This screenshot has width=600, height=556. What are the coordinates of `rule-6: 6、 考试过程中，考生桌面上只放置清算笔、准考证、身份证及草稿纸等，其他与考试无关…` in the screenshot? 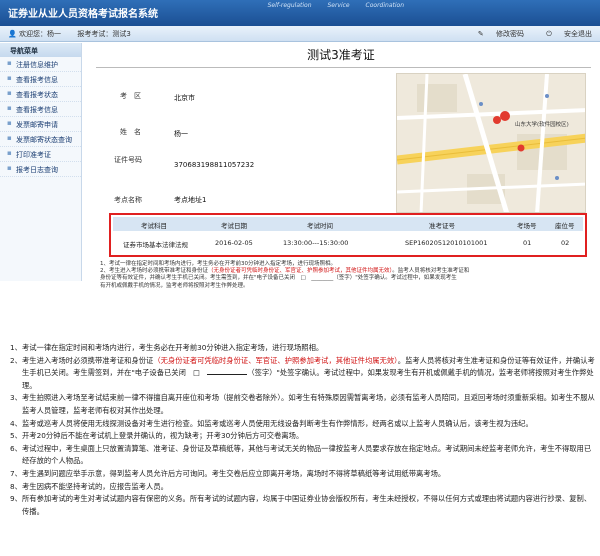 It's located at (301, 454).